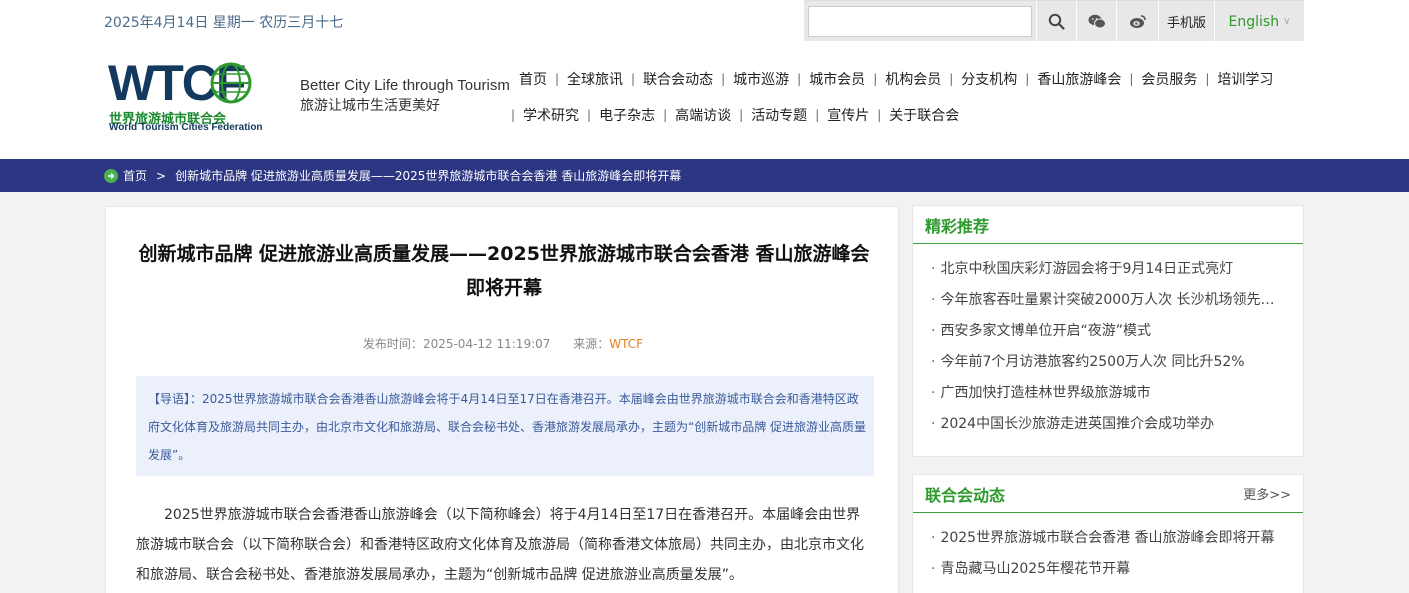 The height and width of the screenshot is (593, 1409). I want to click on nav-item-member-services: 会员服务, so click(1169, 79).